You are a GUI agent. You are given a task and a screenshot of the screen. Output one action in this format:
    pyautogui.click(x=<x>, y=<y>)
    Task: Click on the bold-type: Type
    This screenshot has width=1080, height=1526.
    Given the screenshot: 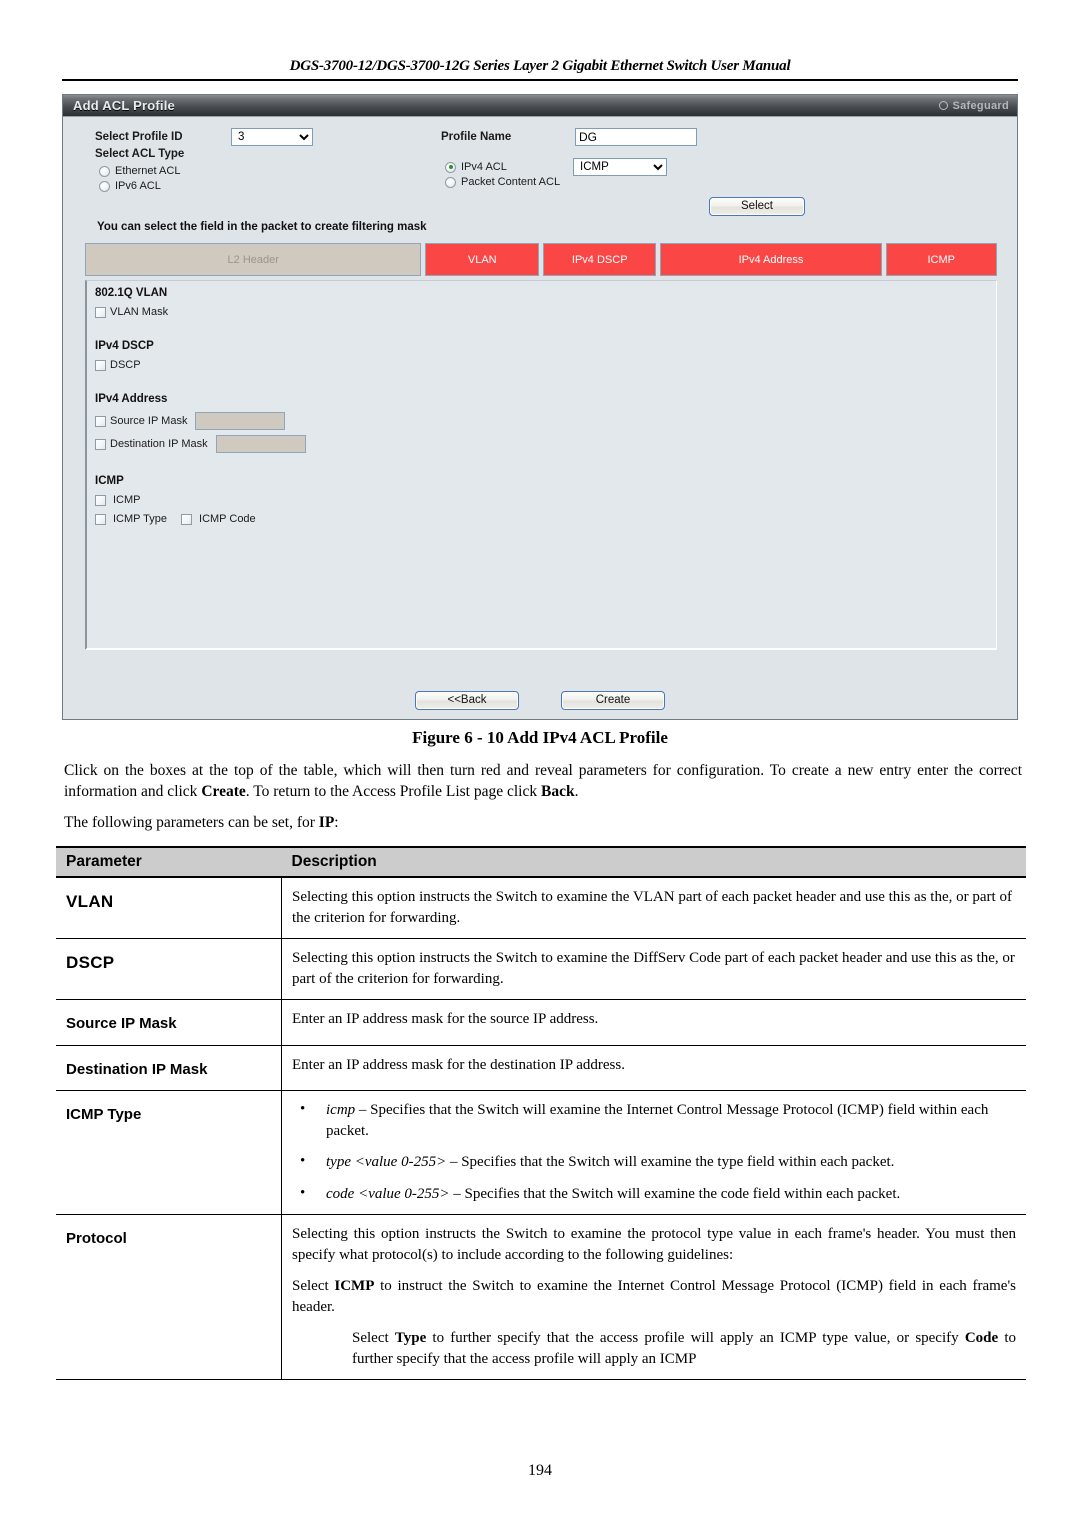 What is the action you would take?
    pyautogui.click(x=410, y=1338)
    